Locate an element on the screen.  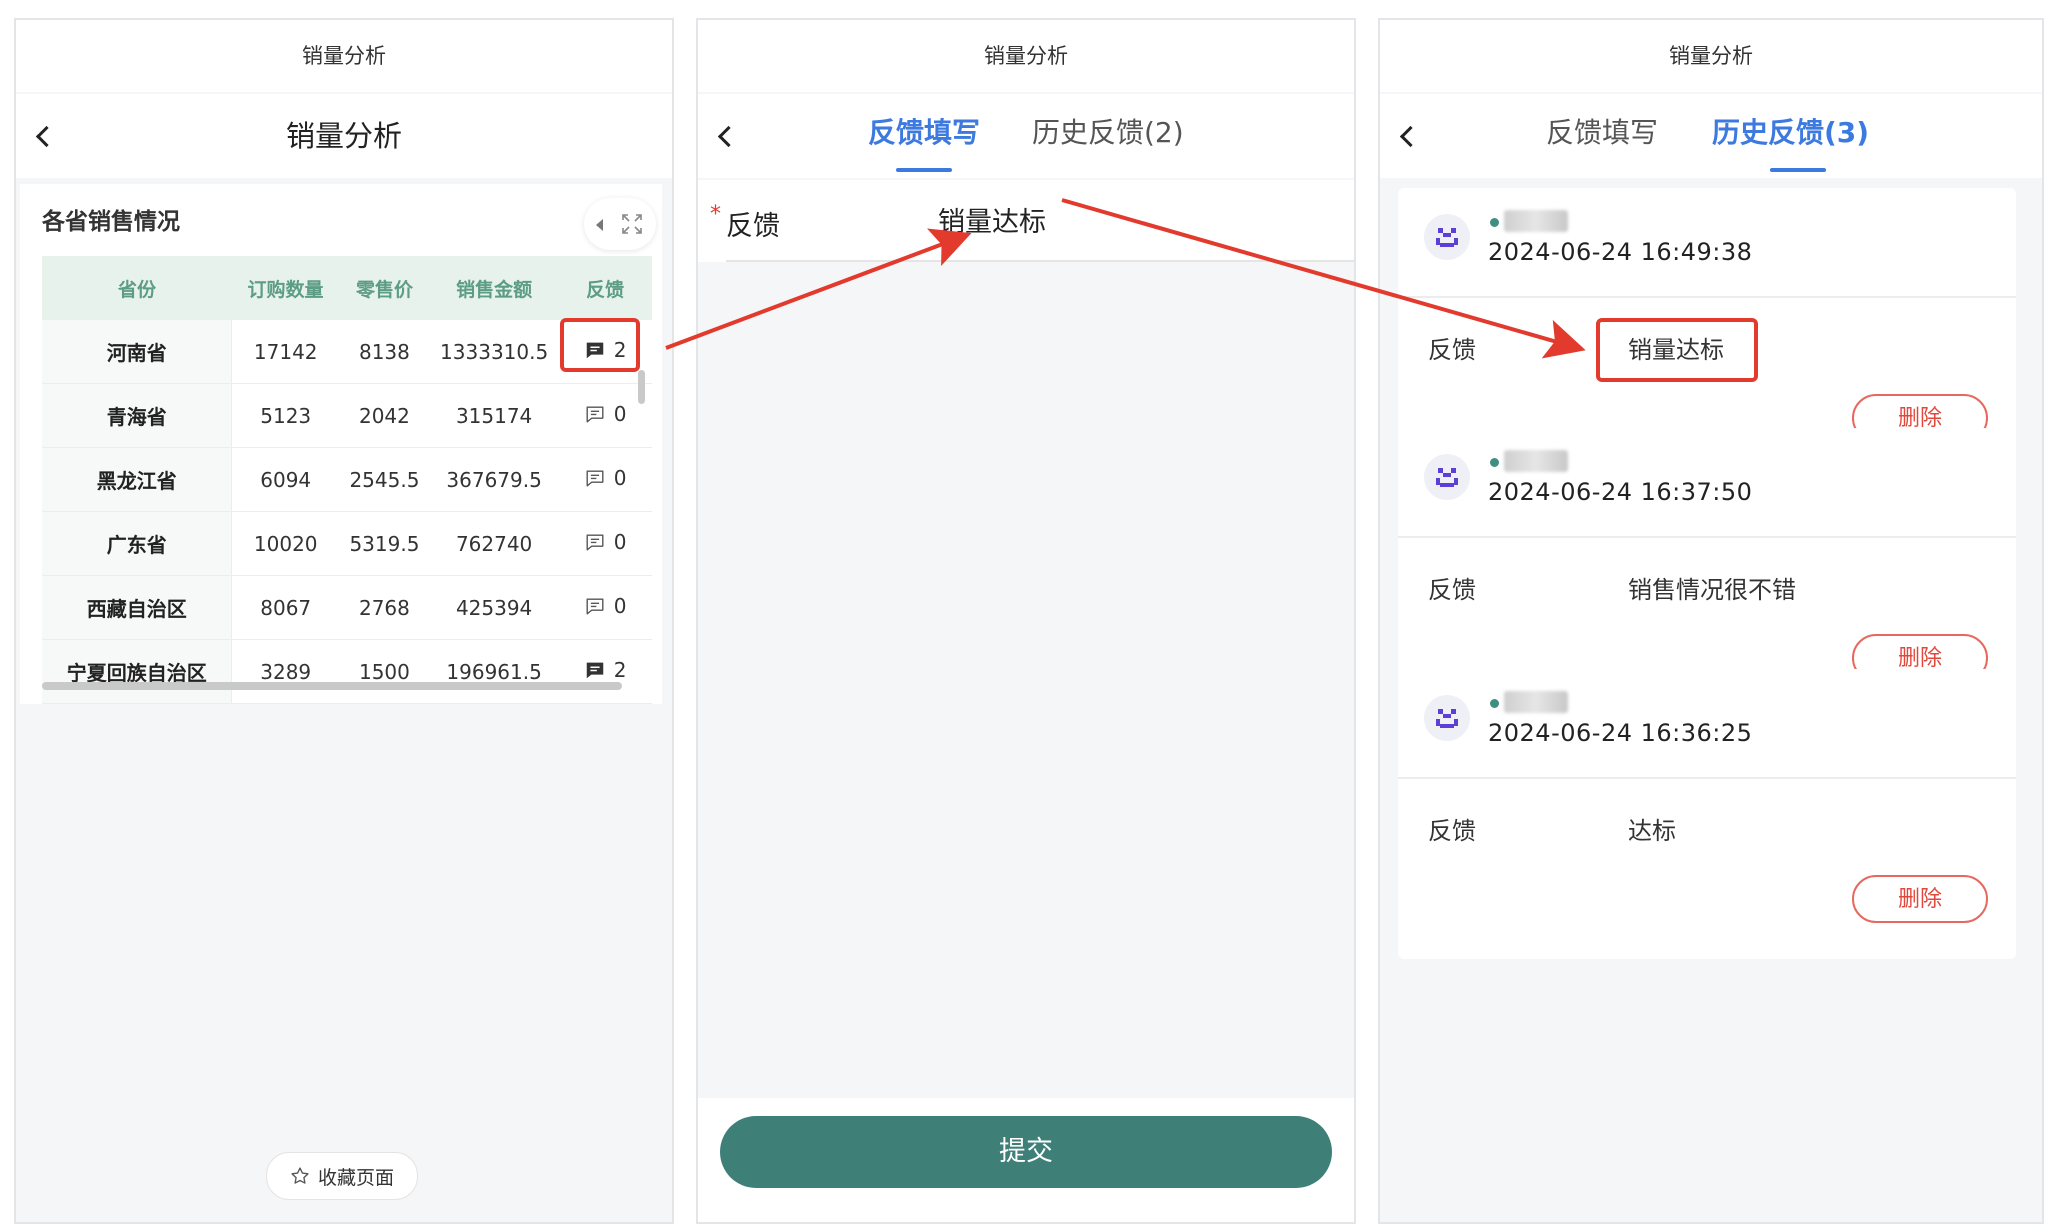
column-header: 零售价 is located at coordinates (384, 288).